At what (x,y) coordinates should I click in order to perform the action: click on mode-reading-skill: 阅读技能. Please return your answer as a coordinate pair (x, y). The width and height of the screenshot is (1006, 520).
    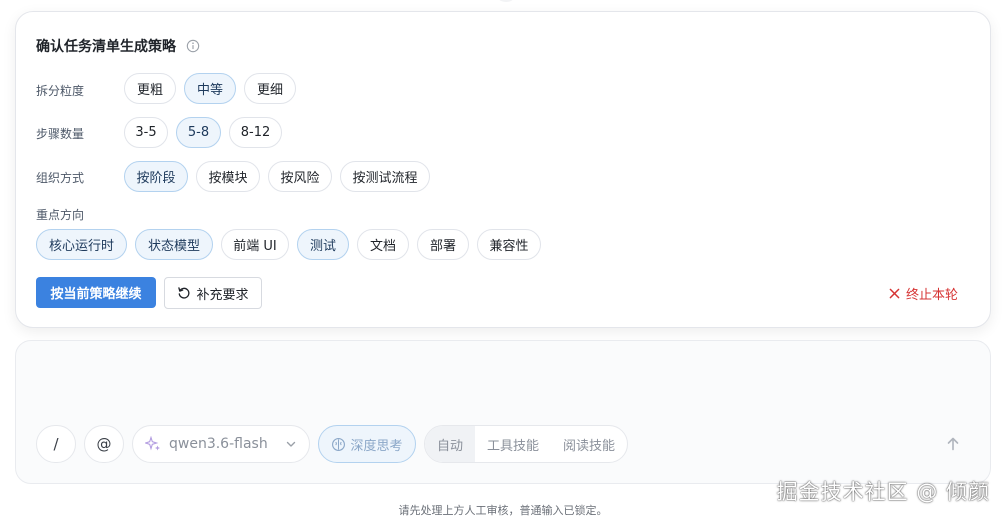
    Looking at the image, I should click on (589, 444).